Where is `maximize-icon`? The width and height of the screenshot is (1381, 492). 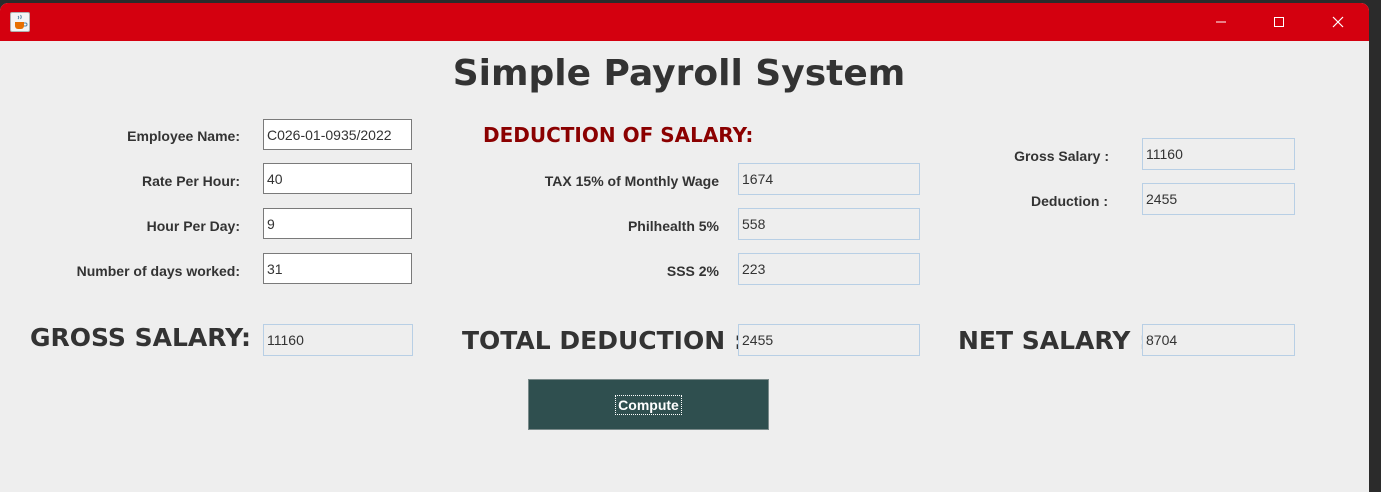
maximize-icon is located at coordinates (1279, 22).